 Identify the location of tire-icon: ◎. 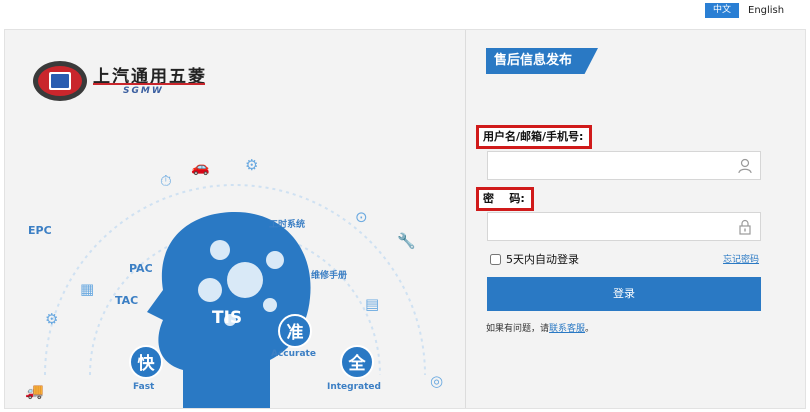
(437, 381).